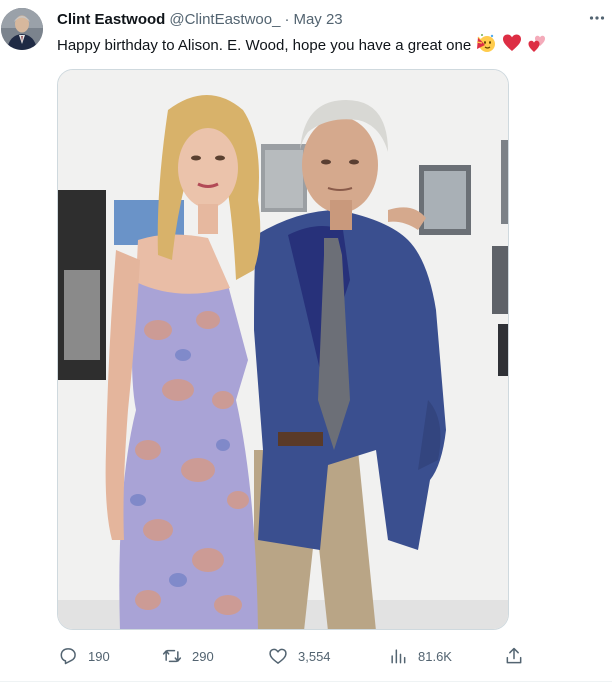 The height and width of the screenshot is (682, 612). I want to click on tweet-header: Clint Eastwood @ClintEastwoo_ · May 23, so click(200, 20).